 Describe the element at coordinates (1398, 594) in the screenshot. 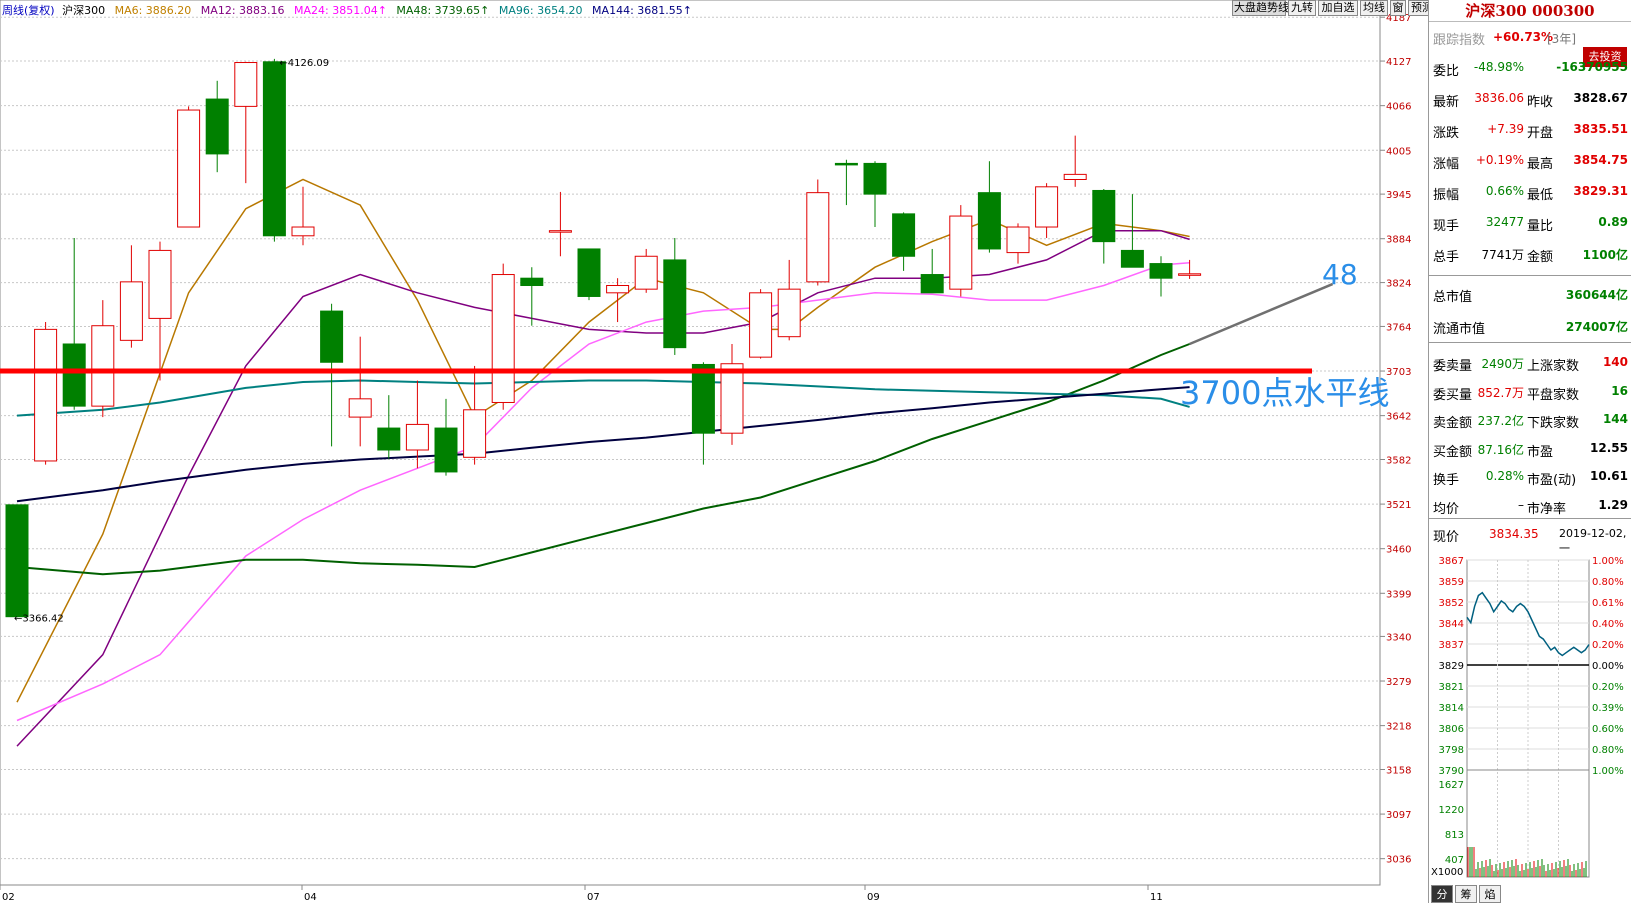

I see `y-tick-label: 3399` at that location.